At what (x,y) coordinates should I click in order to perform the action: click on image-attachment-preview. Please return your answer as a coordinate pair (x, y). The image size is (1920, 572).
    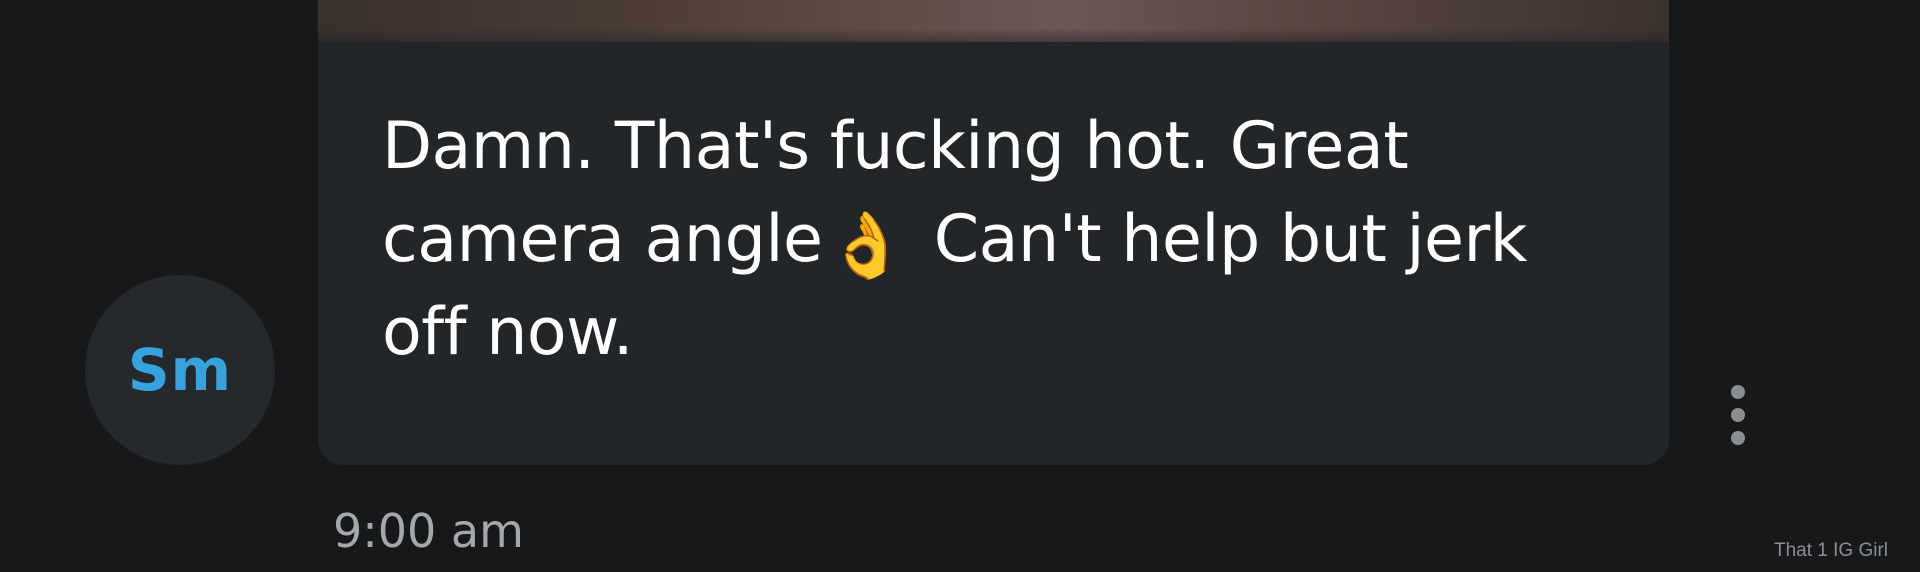
    Looking at the image, I should click on (993, 21).